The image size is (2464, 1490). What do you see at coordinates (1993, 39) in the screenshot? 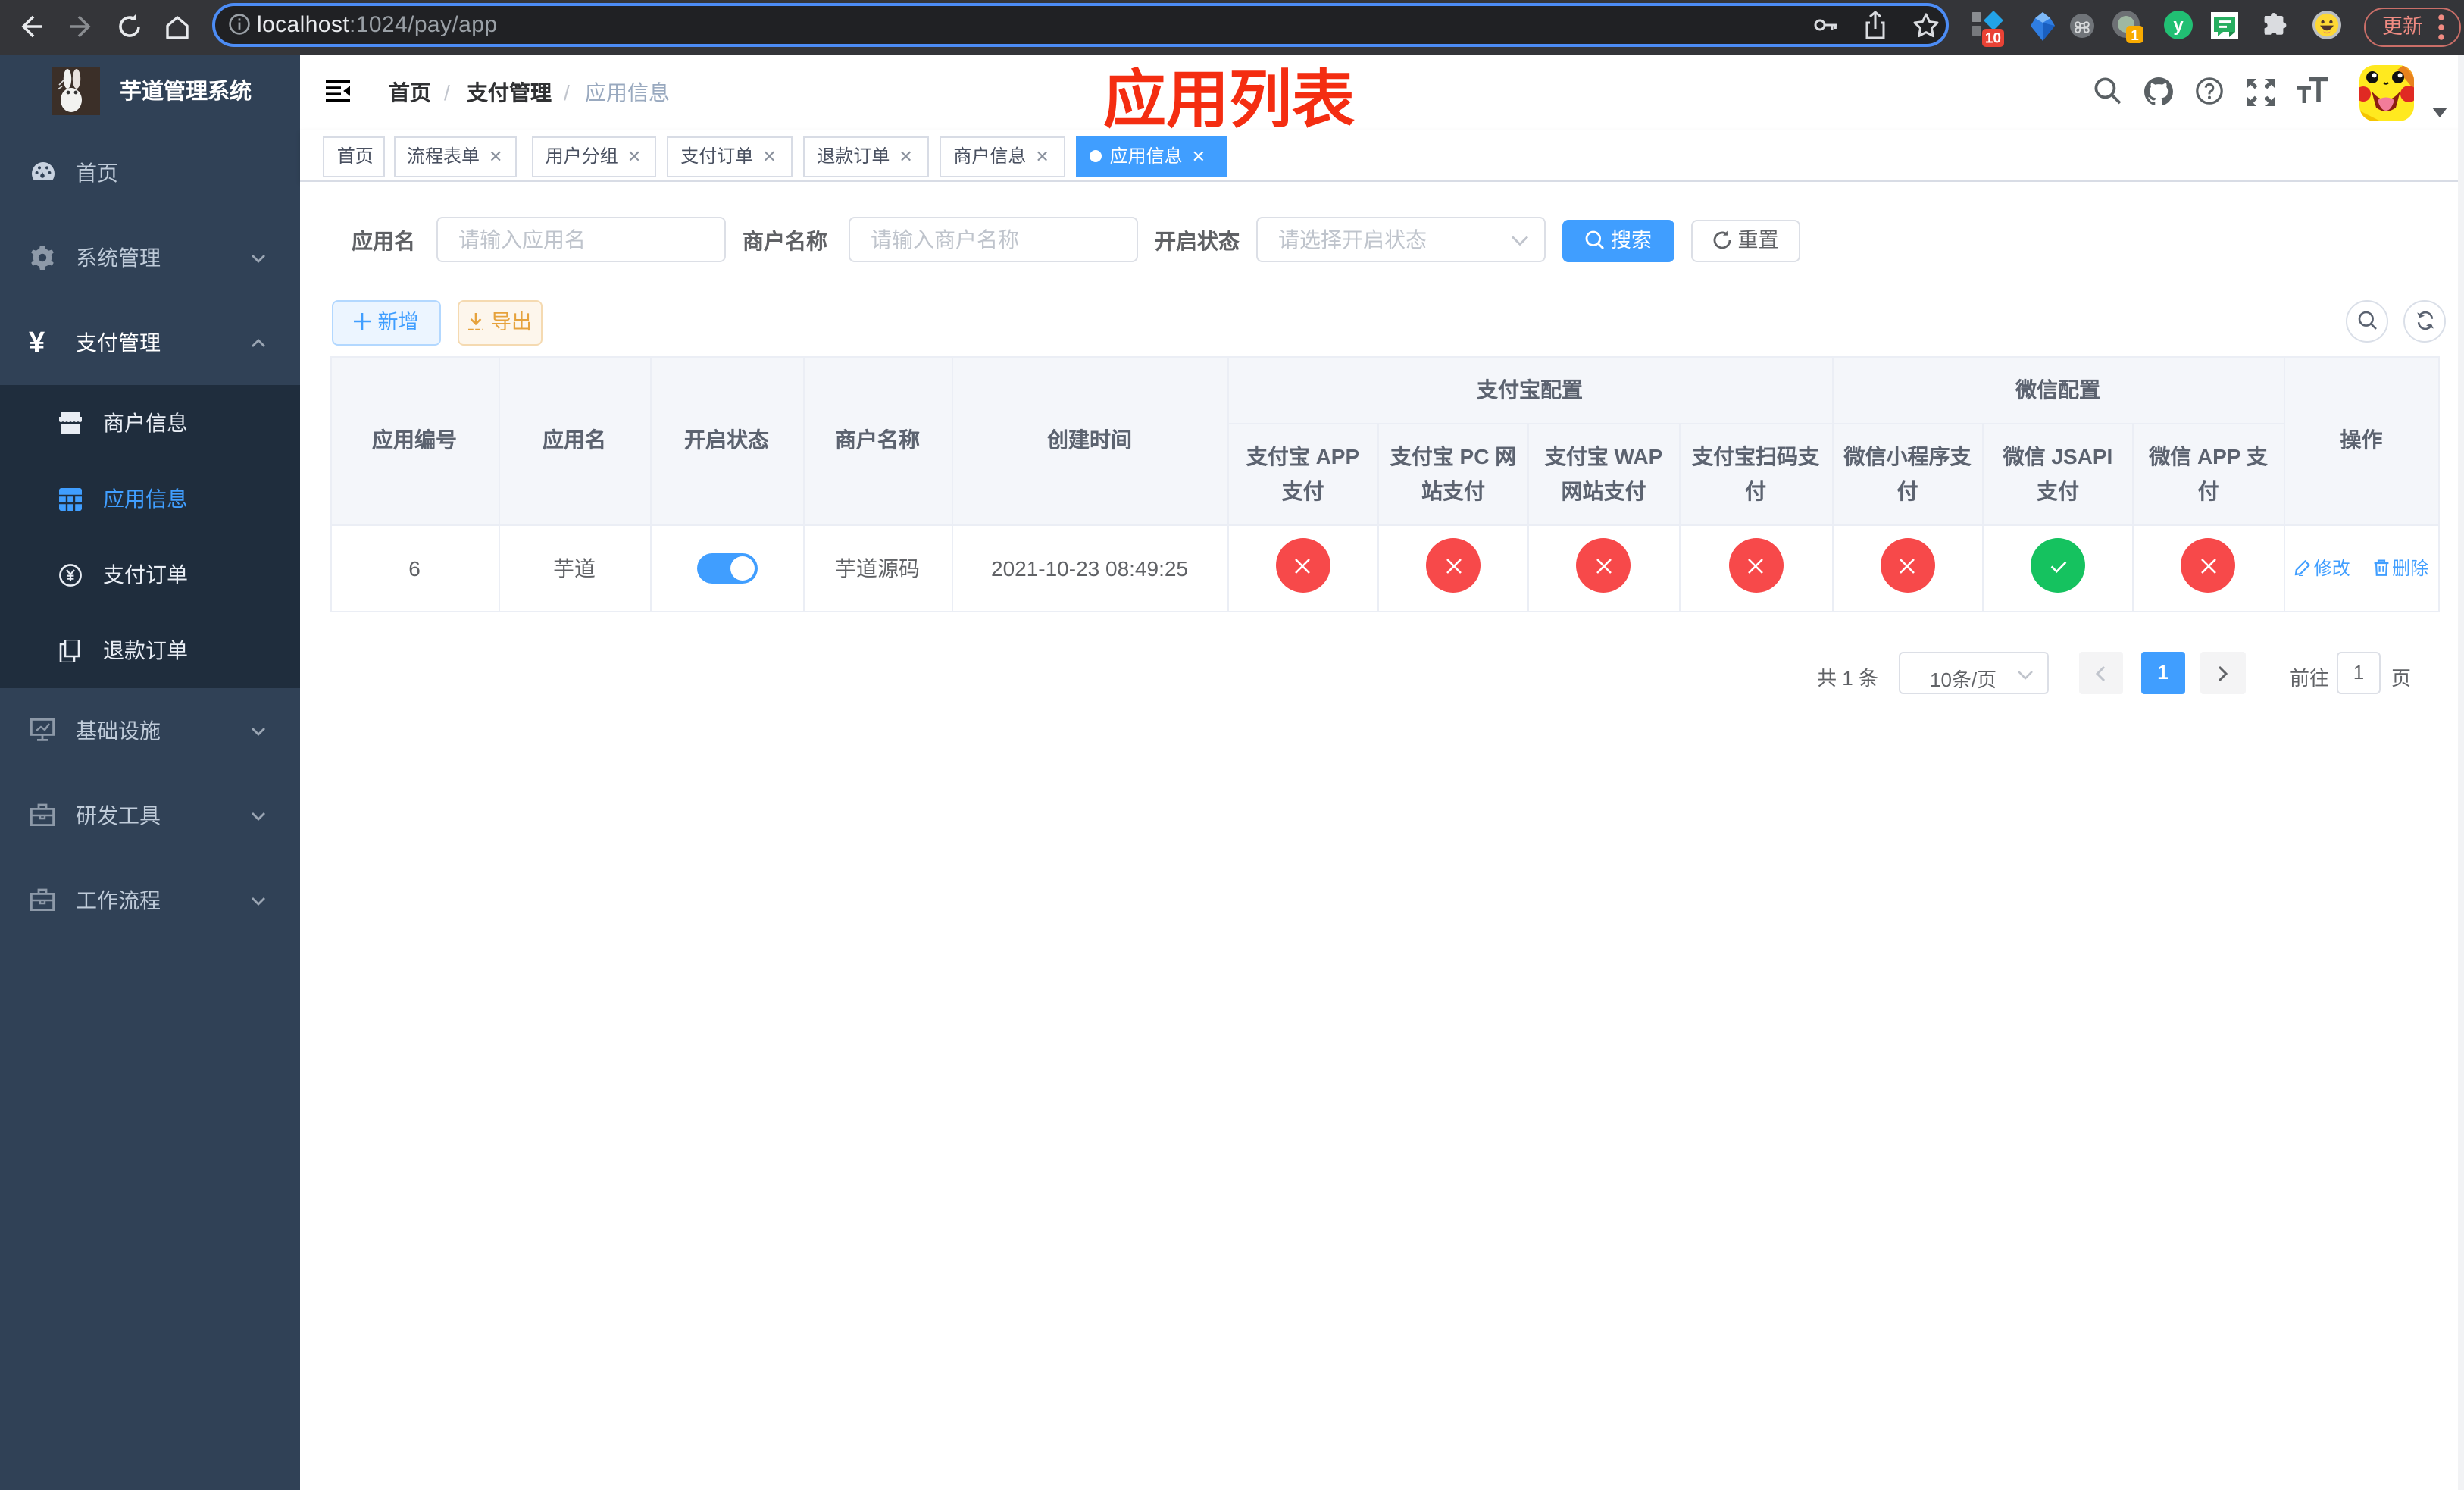
I see `svg-text: 10` at bounding box center [1993, 39].